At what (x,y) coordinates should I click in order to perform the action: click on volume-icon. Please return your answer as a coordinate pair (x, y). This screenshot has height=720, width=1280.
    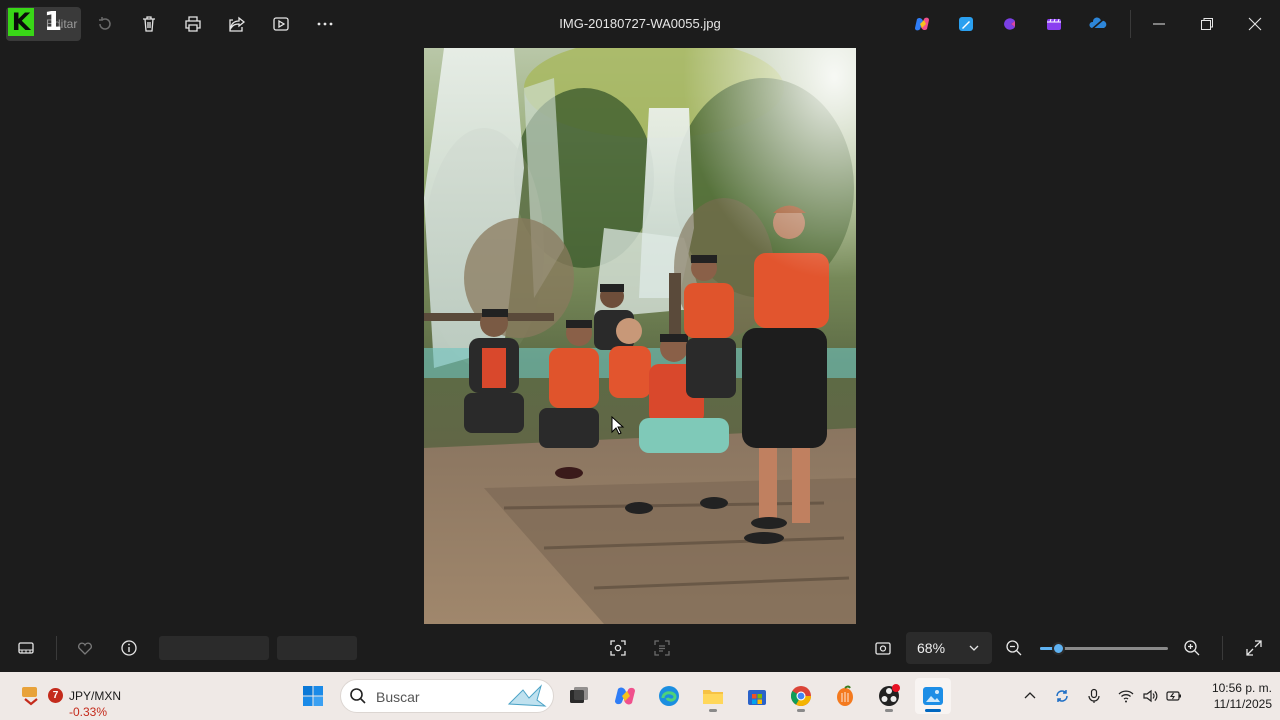
    Looking at the image, I should click on (1150, 696).